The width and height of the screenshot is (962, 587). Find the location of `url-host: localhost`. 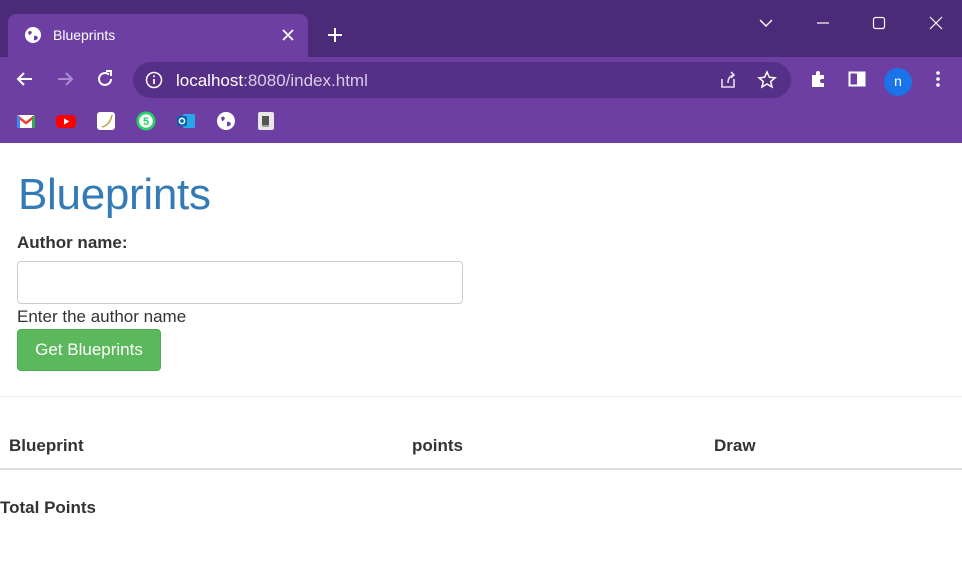

url-host: localhost is located at coordinates (210, 80).